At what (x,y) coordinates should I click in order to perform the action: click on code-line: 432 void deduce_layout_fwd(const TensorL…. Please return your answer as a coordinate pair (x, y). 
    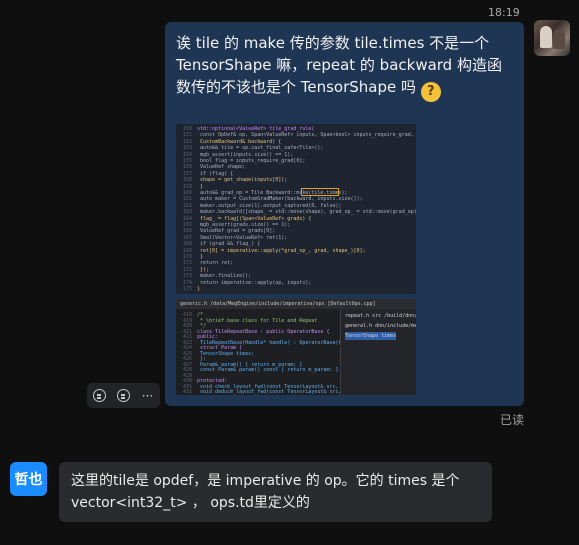
    Looking at the image, I should click on (269, 392).